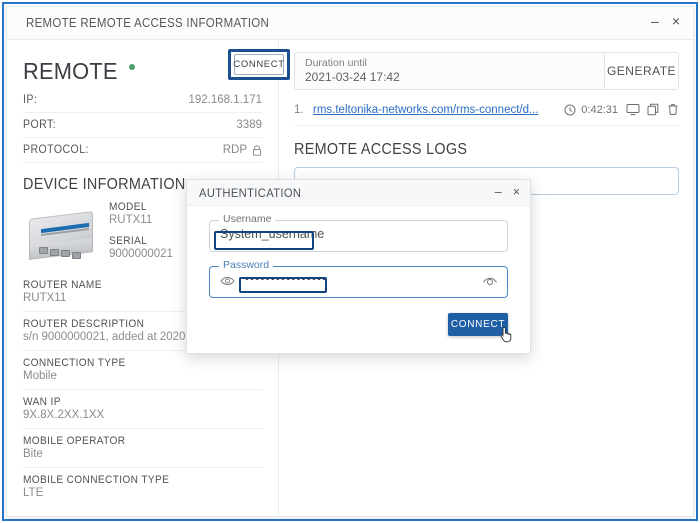  Describe the element at coordinates (633, 109) in the screenshot. I see `monitor-icon` at that location.